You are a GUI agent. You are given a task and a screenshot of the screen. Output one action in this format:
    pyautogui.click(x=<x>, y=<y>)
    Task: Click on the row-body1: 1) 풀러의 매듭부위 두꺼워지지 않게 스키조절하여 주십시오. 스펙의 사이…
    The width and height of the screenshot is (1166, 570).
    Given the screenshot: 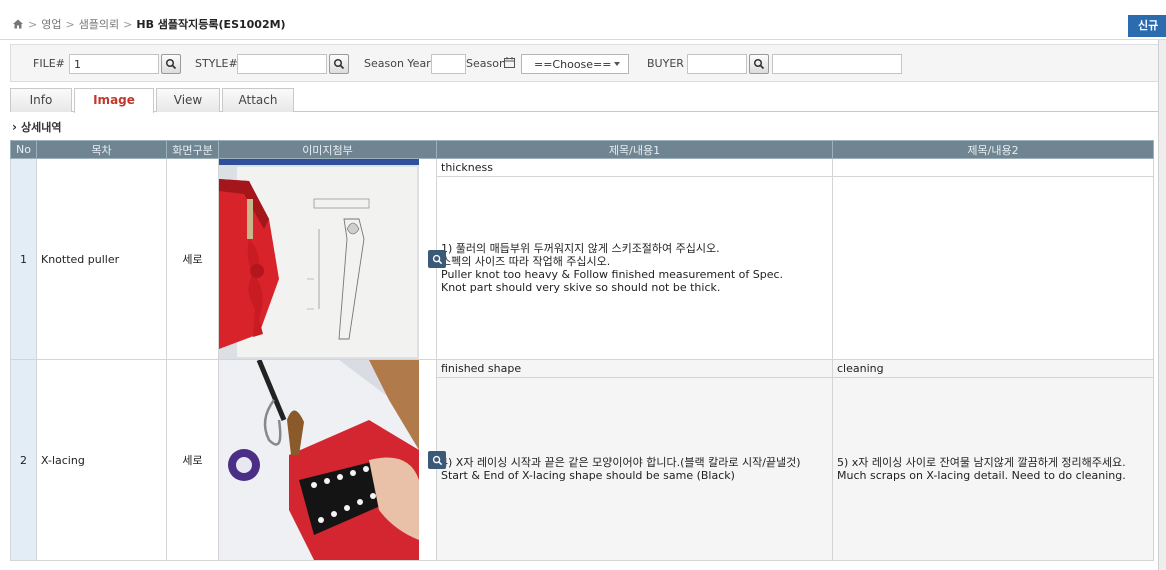 What is the action you would take?
    pyautogui.click(x=634, y=268)
    